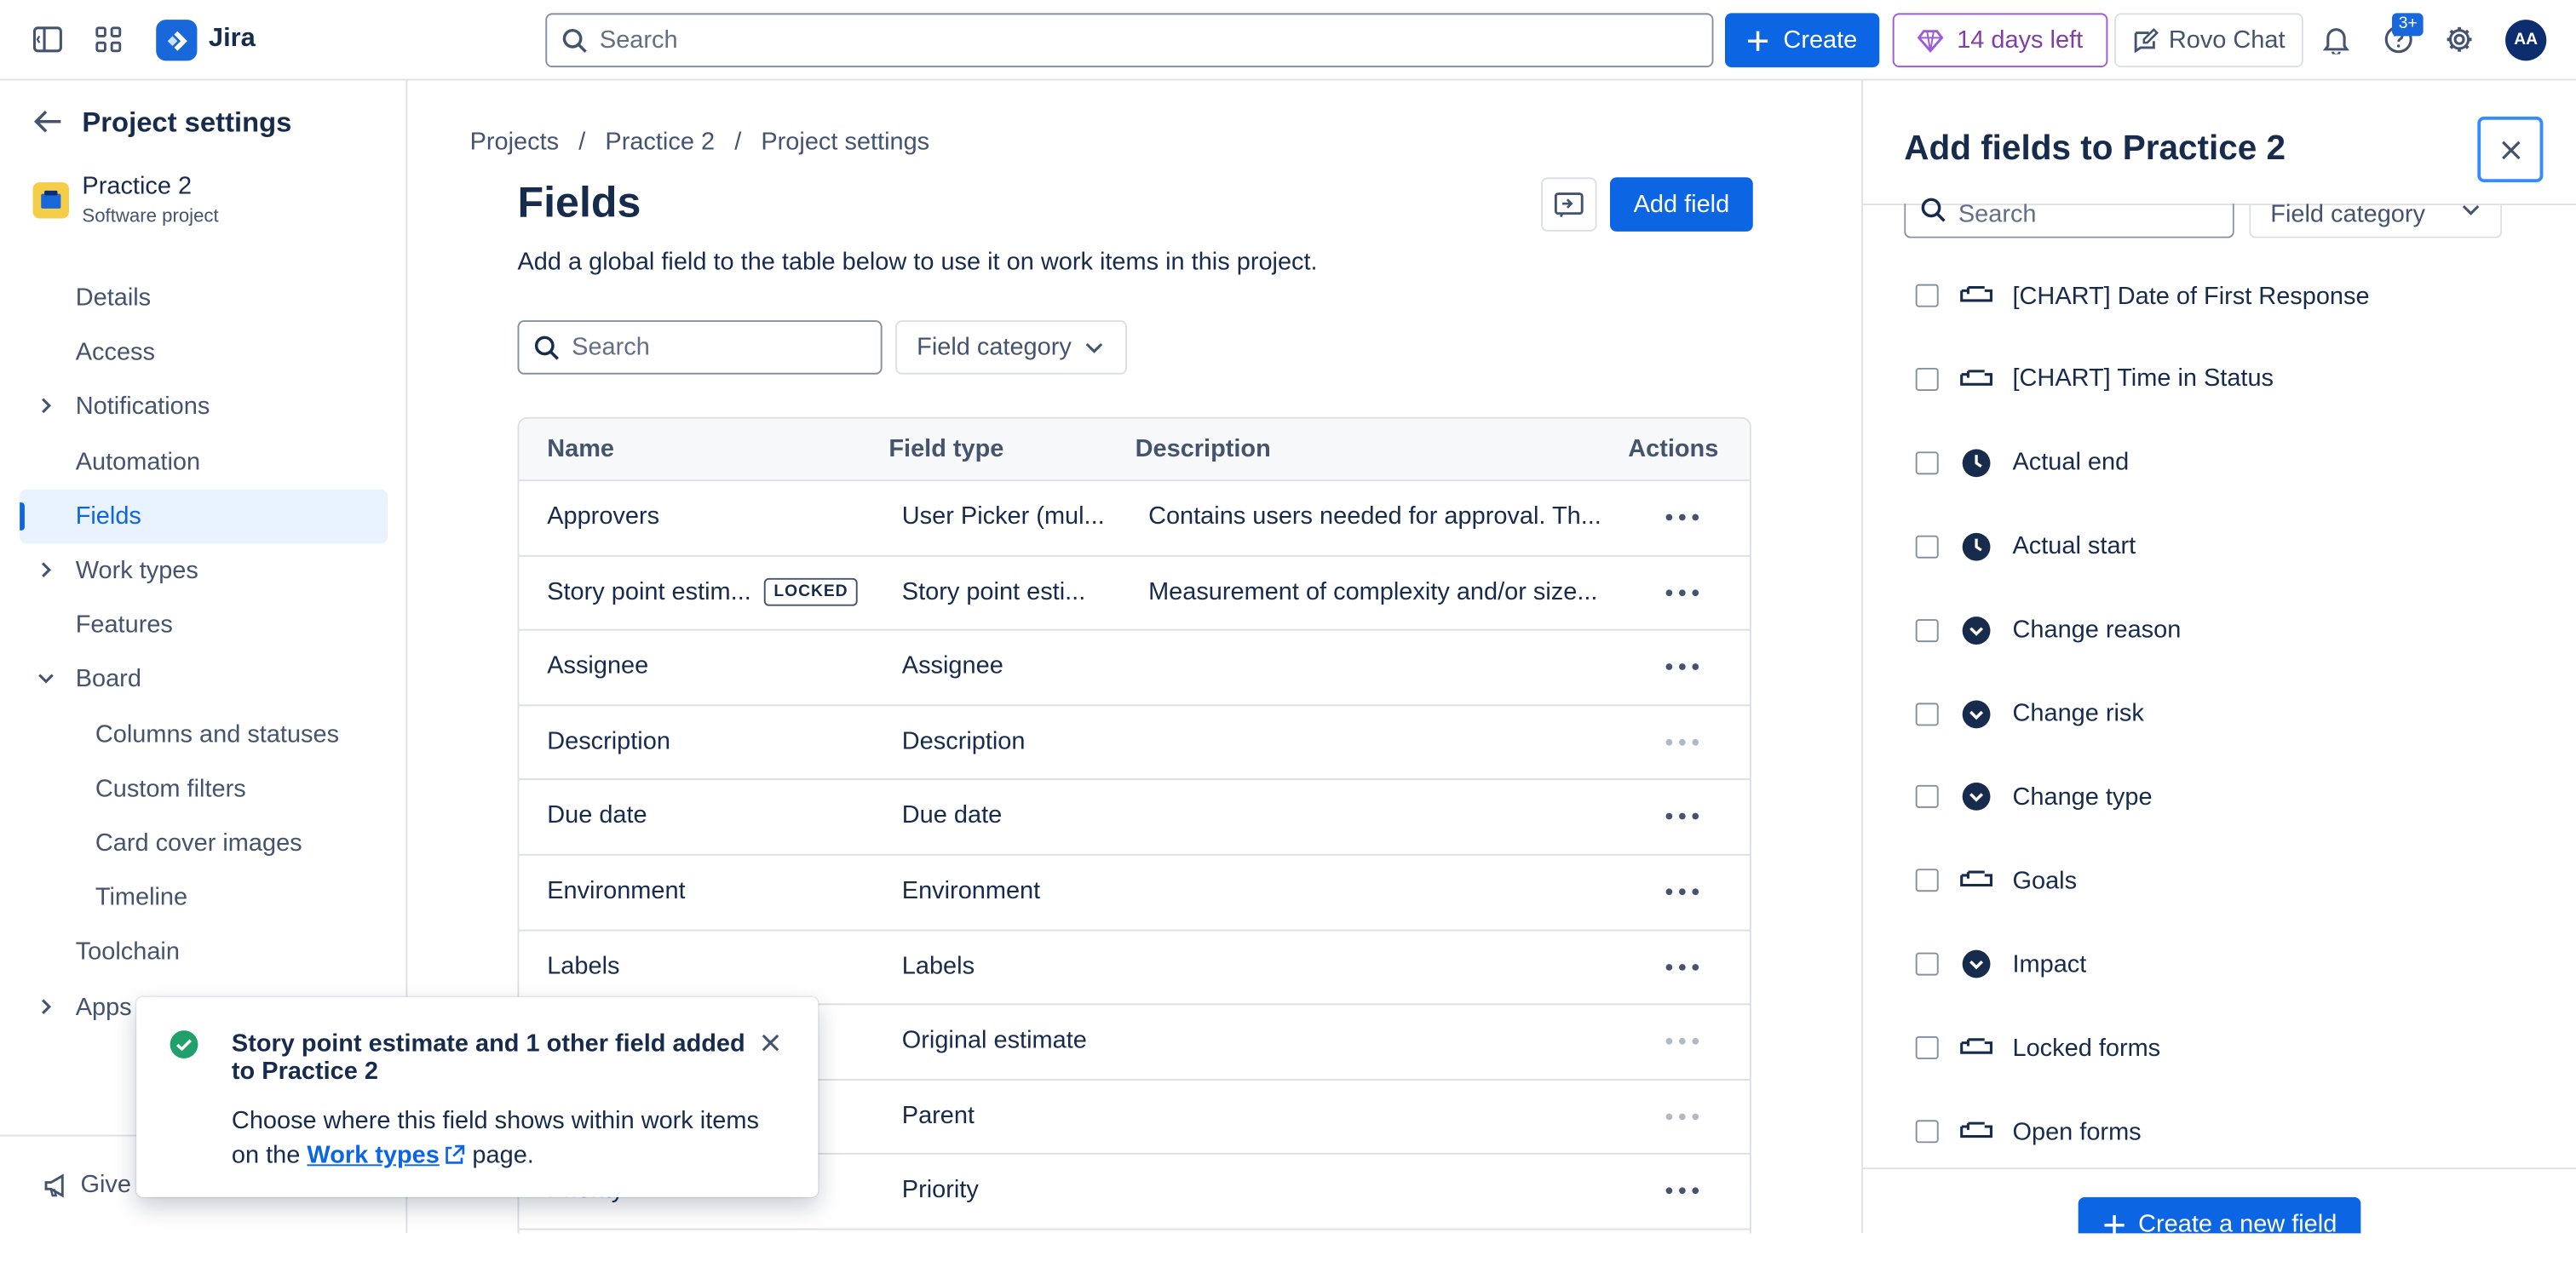  I want to click on field-option: Change type, so click(2034, 797).